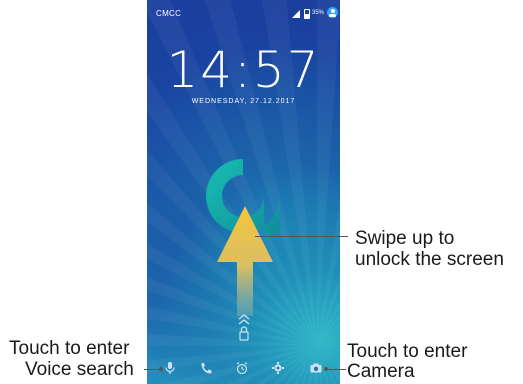 The width and height of the screenshot is (523, 384). What do you see at coordinates (206, 368) in the screenshot?
I see `phone-icon` at bounding box center [206, 368].